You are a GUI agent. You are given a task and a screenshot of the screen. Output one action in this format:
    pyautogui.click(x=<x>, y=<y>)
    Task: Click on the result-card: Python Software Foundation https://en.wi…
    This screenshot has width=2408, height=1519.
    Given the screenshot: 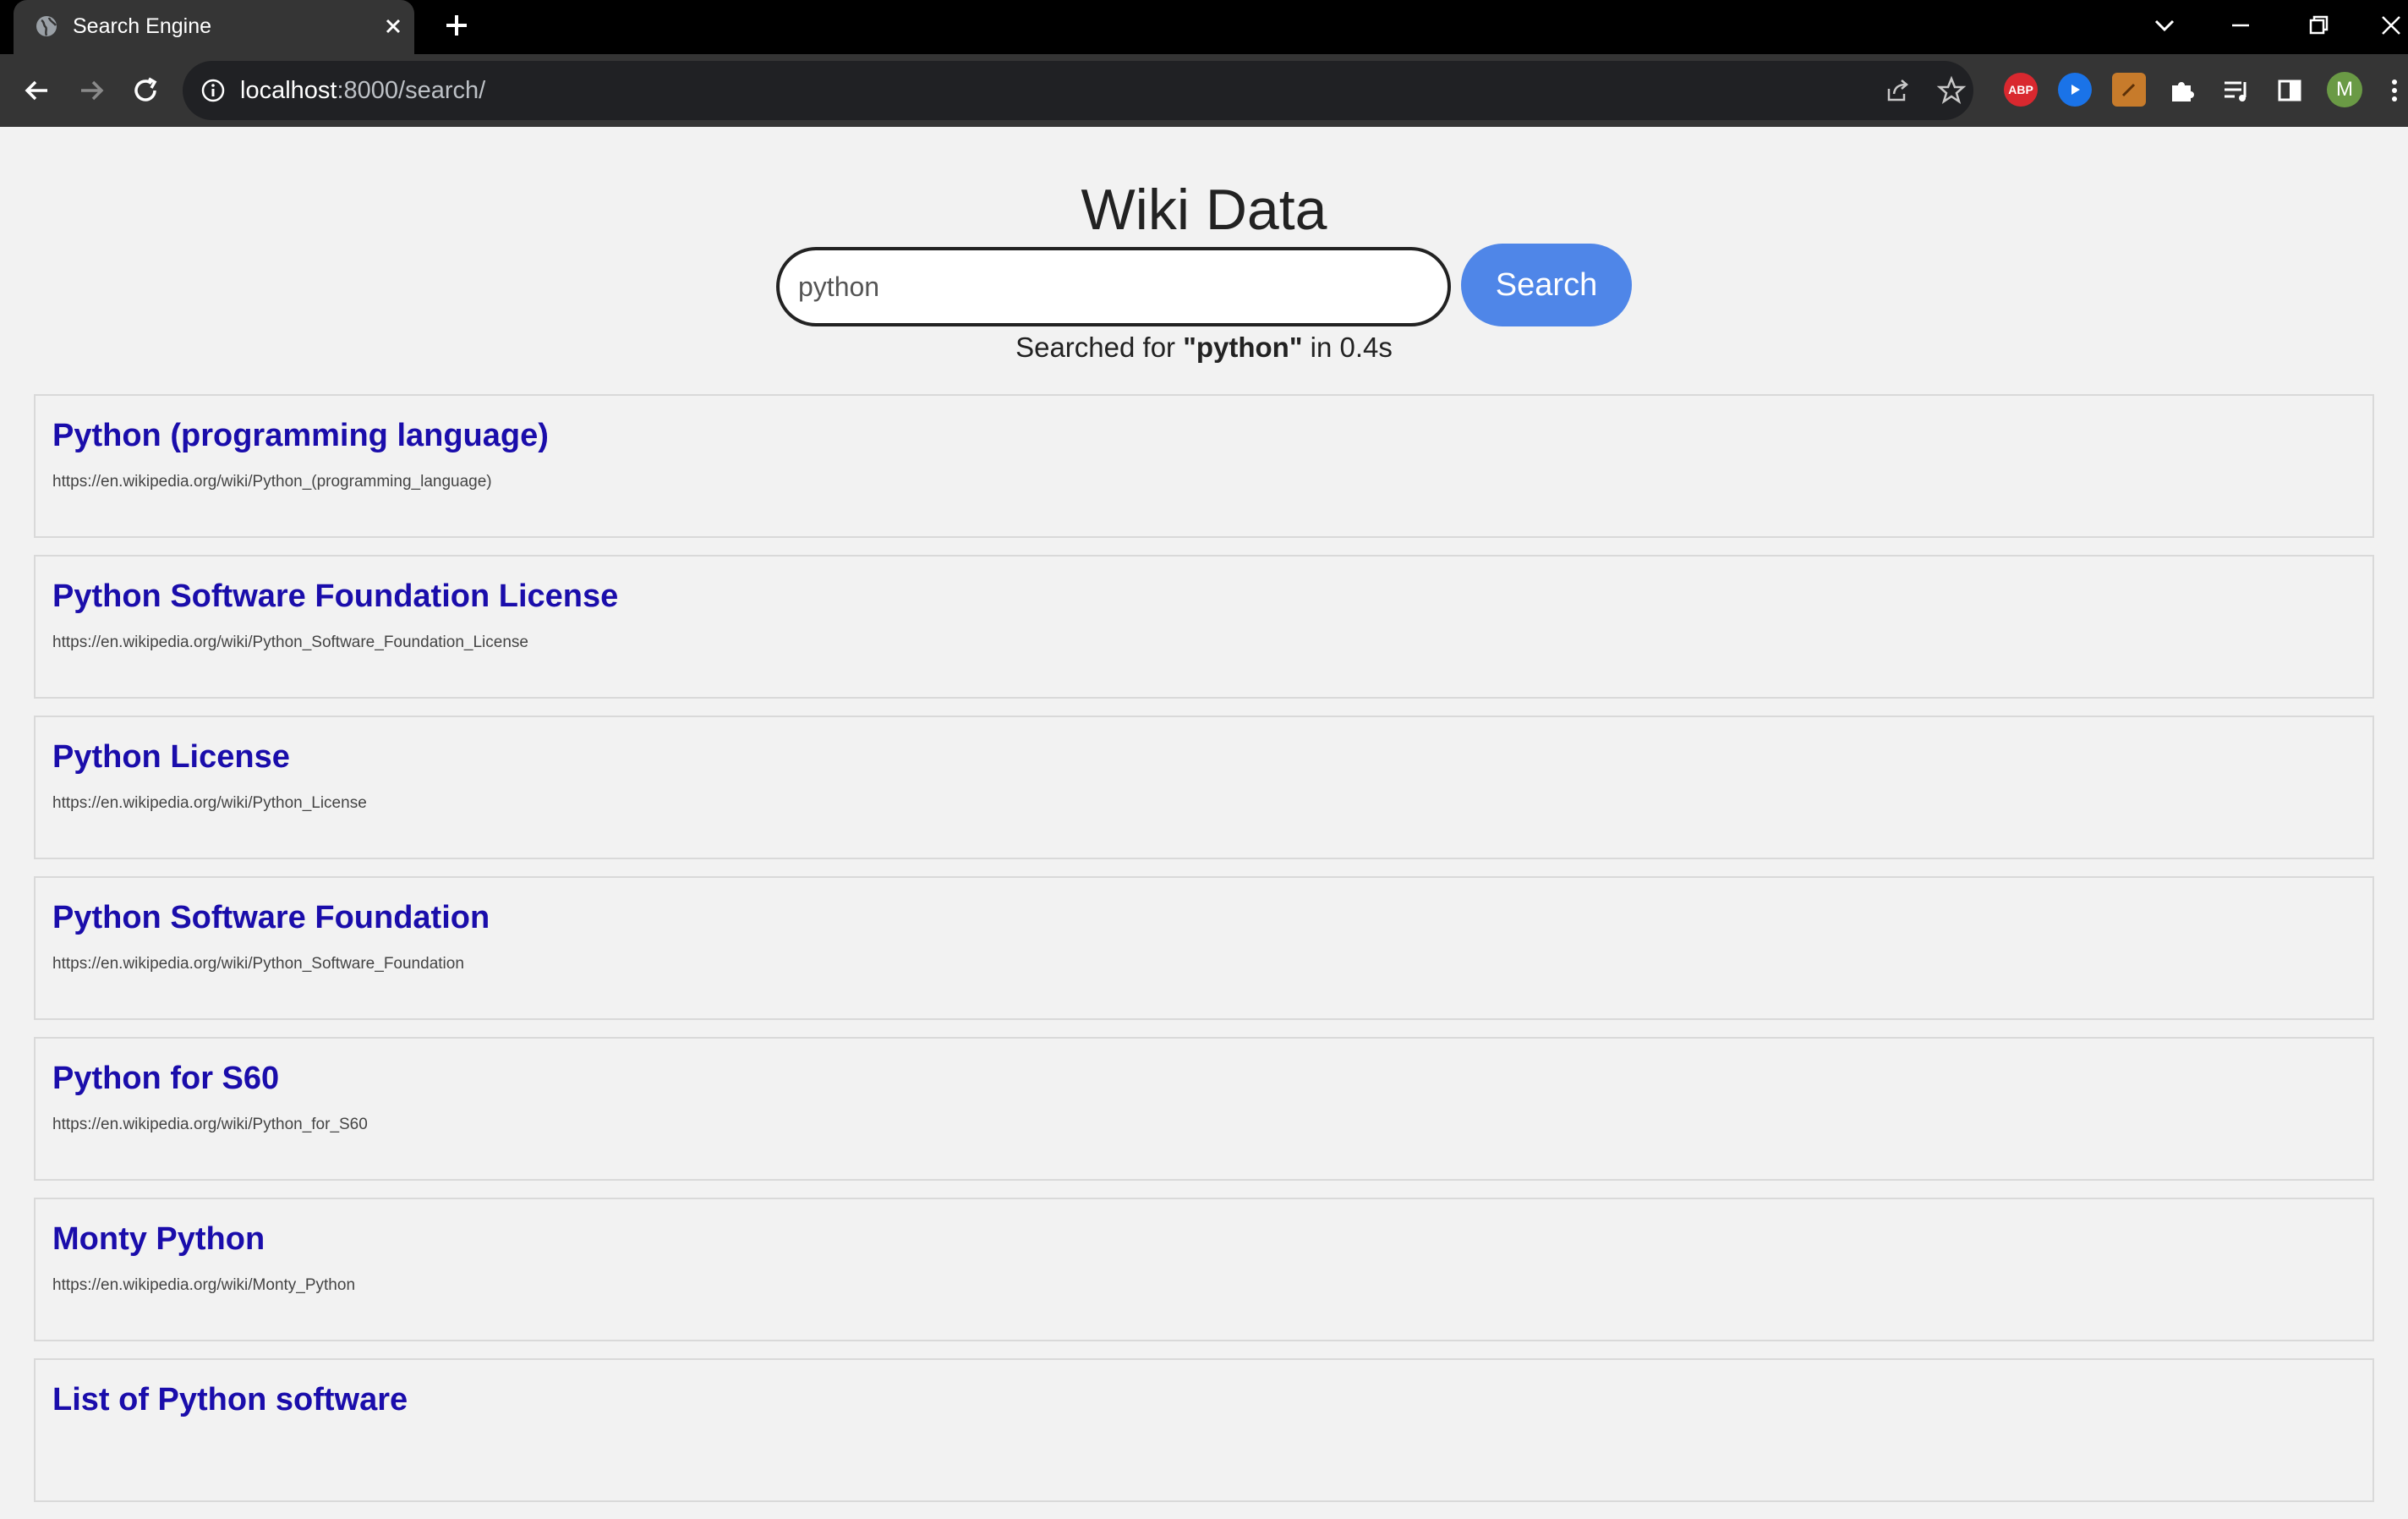 What is the action you would take?
    pyautogui.click(x=1204, y=948)
    